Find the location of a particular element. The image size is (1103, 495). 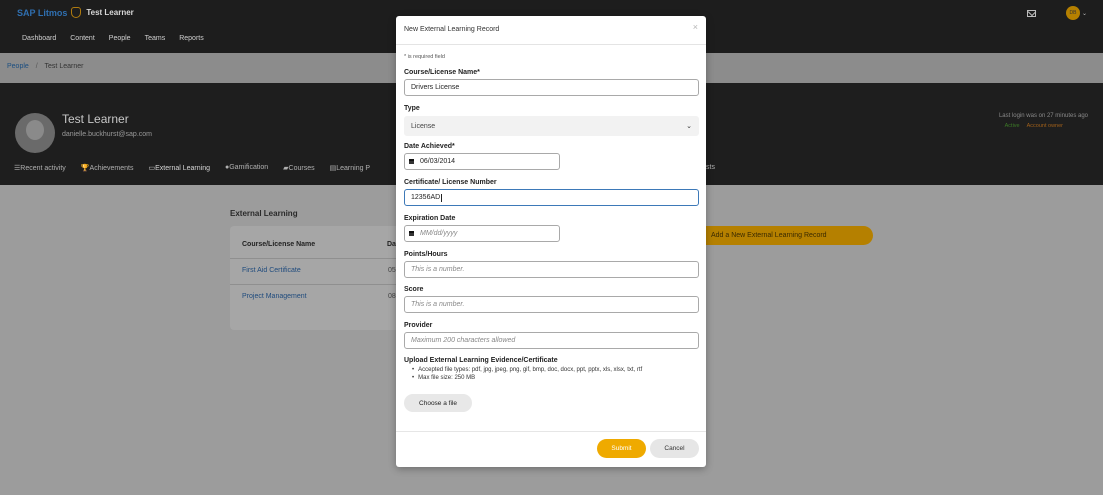

nav-teams: Teams is located at coordinates (155, 38).